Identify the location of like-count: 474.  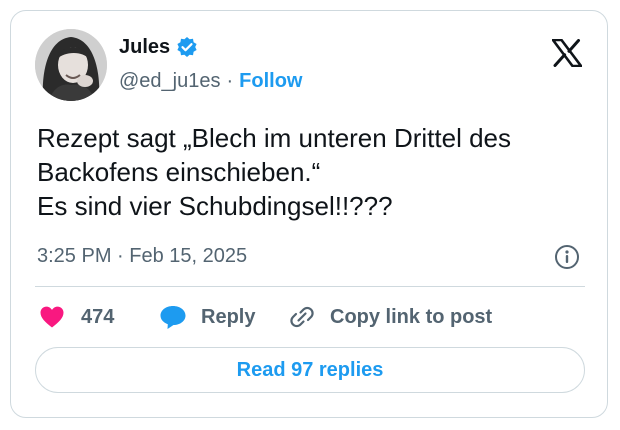
(98, 316).